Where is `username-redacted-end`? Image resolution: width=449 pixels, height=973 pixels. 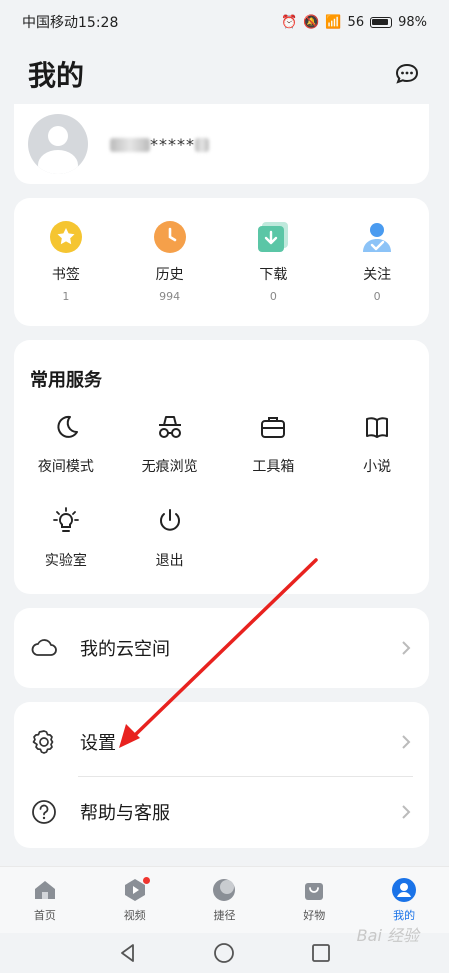 username-redacted-end is located at coordinates (202, 145).